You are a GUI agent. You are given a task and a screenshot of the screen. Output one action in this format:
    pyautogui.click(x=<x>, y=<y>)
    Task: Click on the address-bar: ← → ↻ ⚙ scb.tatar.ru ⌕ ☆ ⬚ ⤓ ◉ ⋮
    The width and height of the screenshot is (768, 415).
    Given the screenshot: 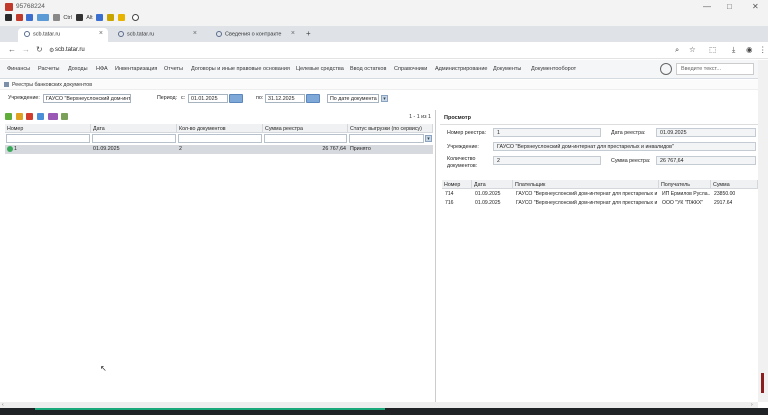 What is the action you would take?
    pyautogui.click(x=384, y=50)
    